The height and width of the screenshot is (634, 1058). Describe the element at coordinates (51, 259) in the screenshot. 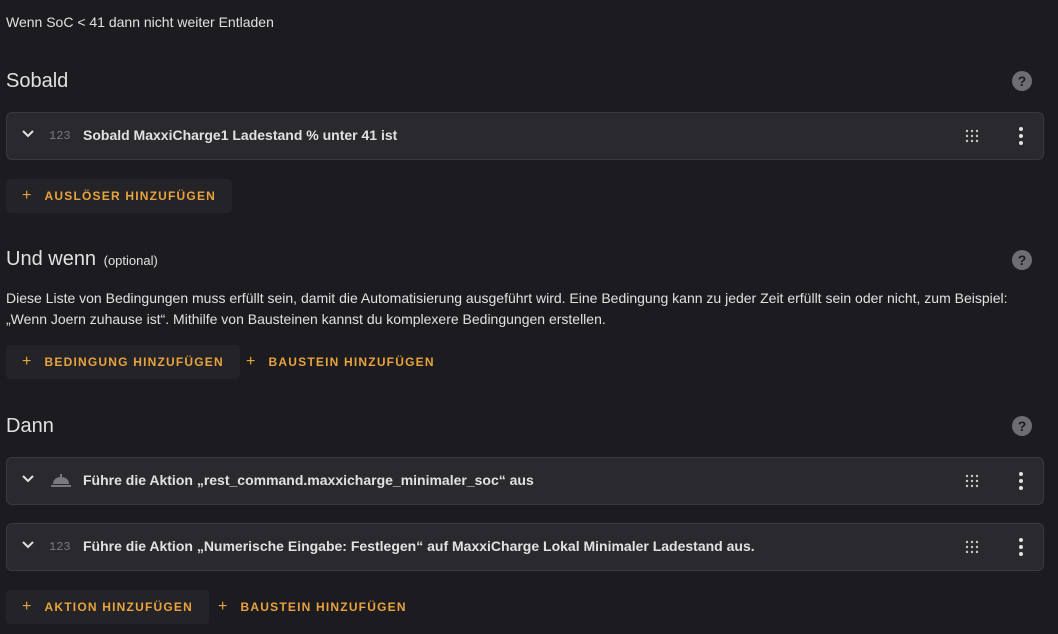

I see `conditions-title-text: Und wenn` at that location.